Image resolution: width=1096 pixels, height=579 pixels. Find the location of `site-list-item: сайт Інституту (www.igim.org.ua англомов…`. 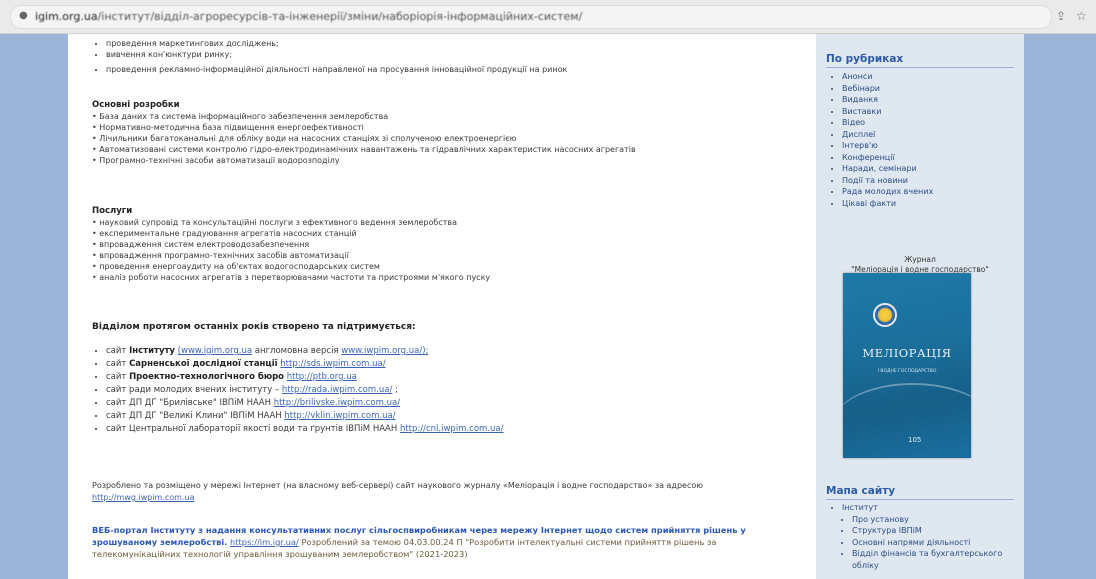

site-list-item: сайт Інституту (www.igim.org.ua англомов… is located at coordinates (456, 351).